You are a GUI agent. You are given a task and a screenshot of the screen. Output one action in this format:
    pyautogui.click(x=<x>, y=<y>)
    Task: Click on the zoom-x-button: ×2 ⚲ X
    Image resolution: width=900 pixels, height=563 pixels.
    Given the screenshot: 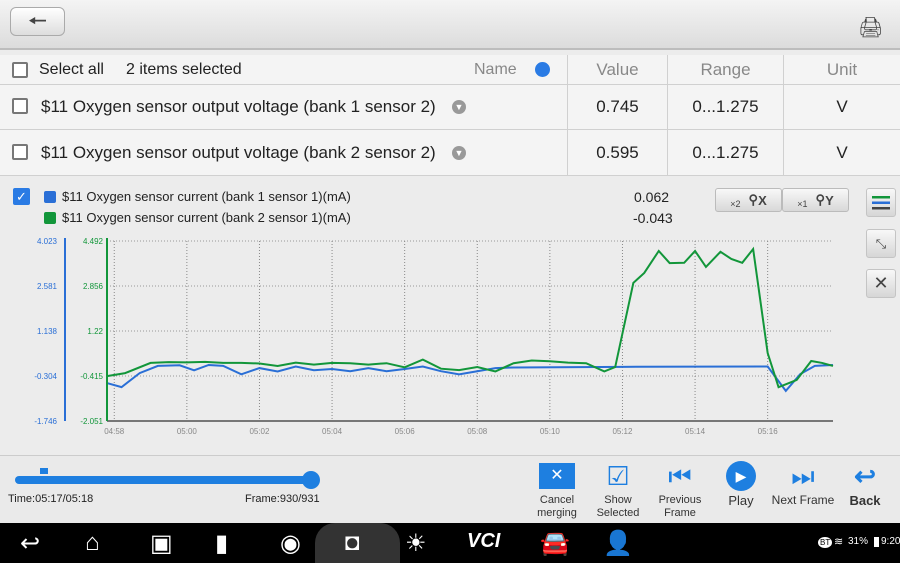 What is the action you would take?
    pyautogui.click(x=748, y=200)
    